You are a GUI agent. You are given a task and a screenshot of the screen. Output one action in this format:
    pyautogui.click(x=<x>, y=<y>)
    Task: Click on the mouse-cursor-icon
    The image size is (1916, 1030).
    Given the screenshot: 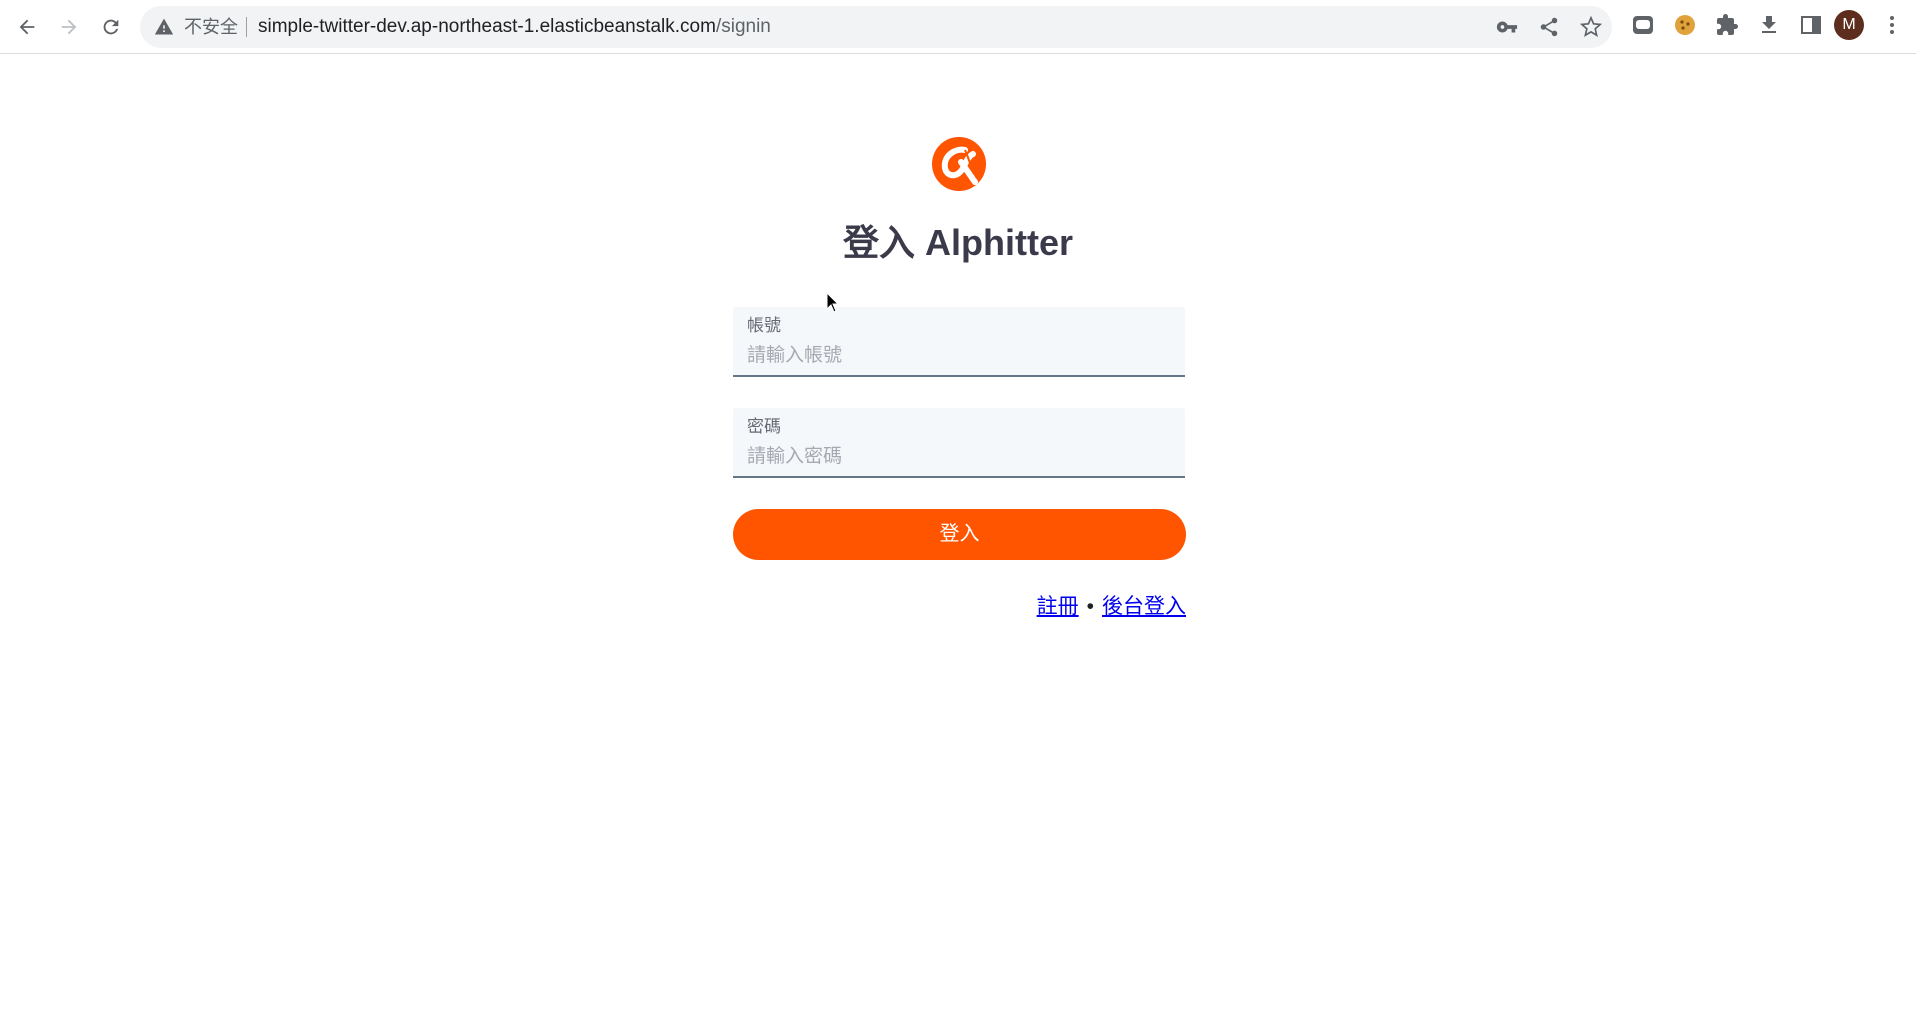 What is the action you would take?
    pyautogui.click(x=833, y=302)
    